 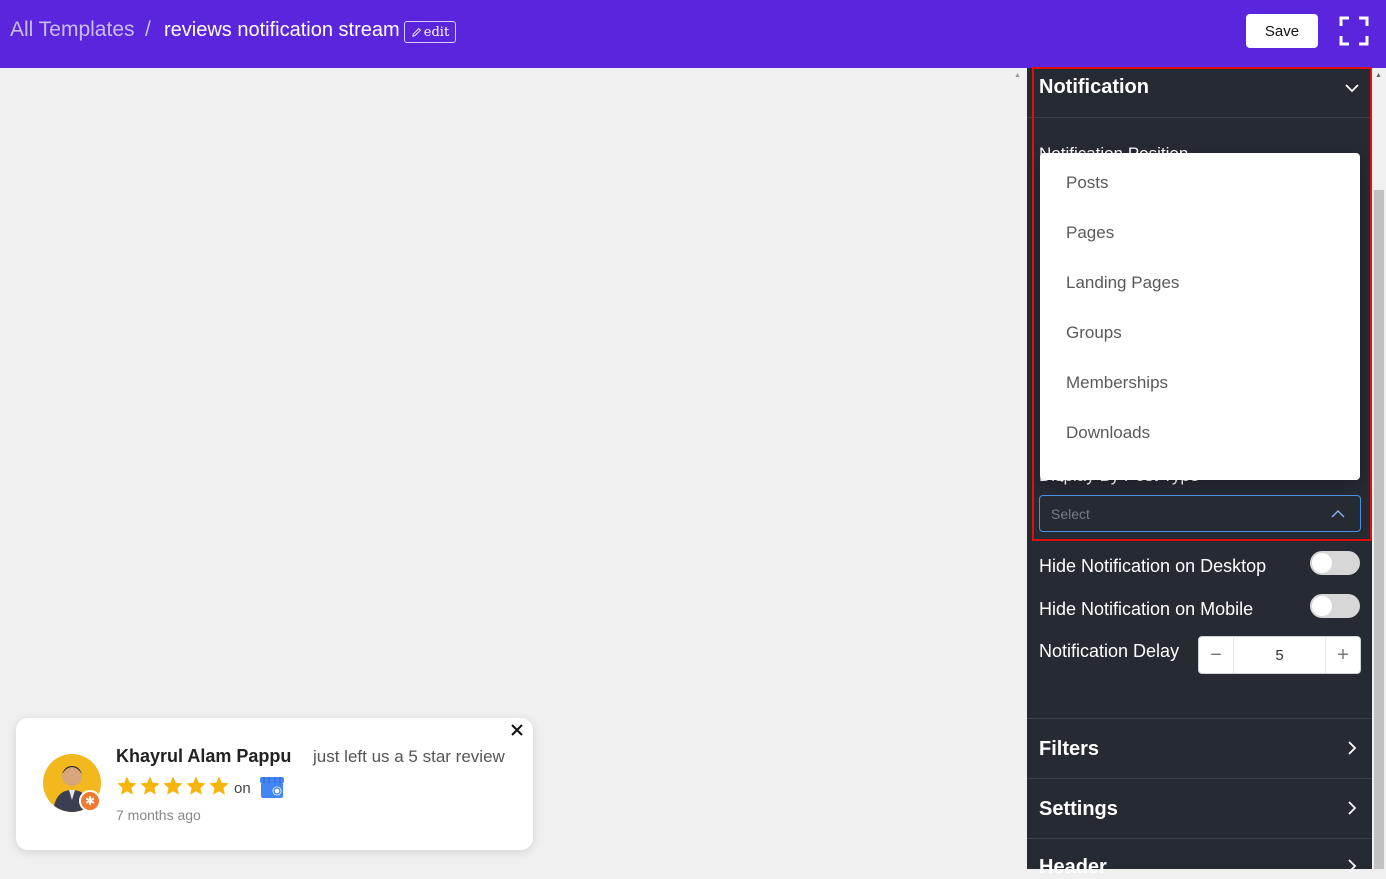 What do you see at coordinates (90, 801) in the screenshot?
I see `review-badge-icon: ✱` at bounding box center [90, 801].